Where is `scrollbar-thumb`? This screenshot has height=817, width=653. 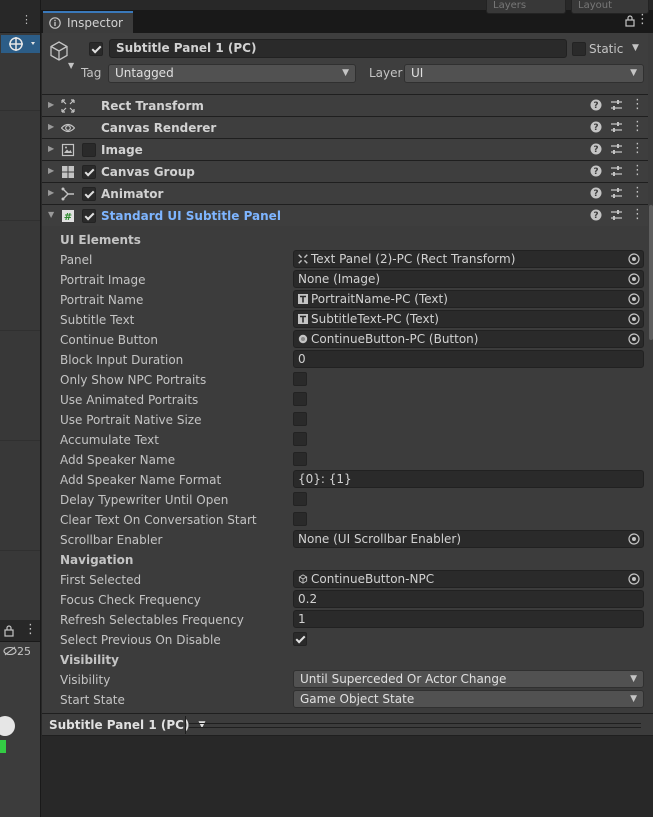
scrollbar-thumb is located at coordinates (651, 272).